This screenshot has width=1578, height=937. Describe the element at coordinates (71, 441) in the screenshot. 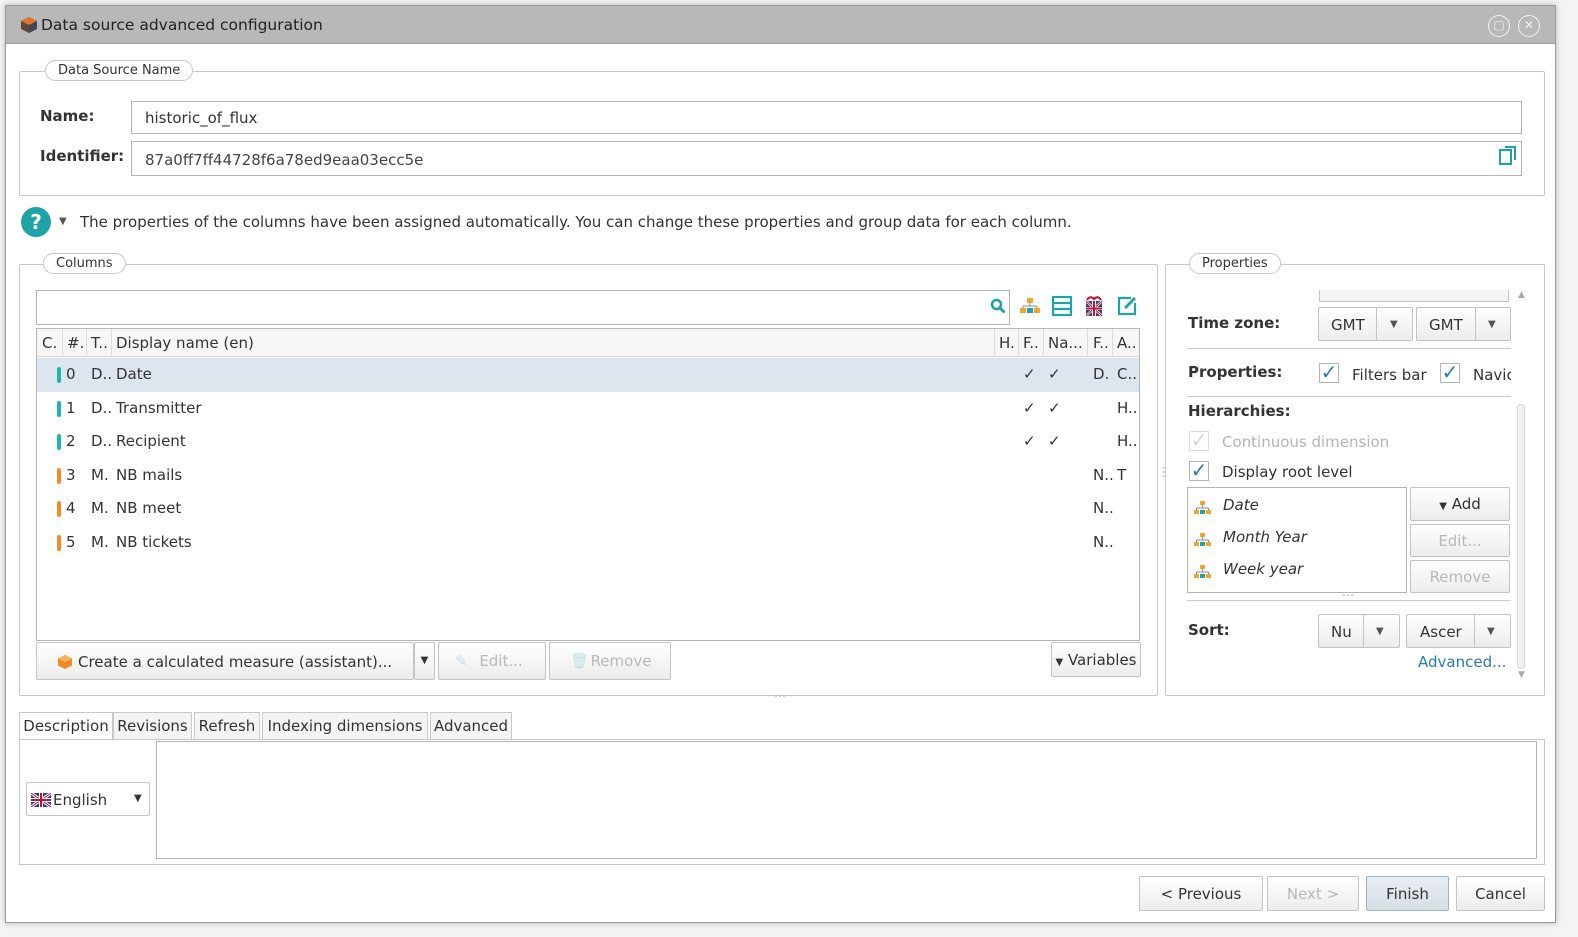

I see `row-index: 2` at that location.